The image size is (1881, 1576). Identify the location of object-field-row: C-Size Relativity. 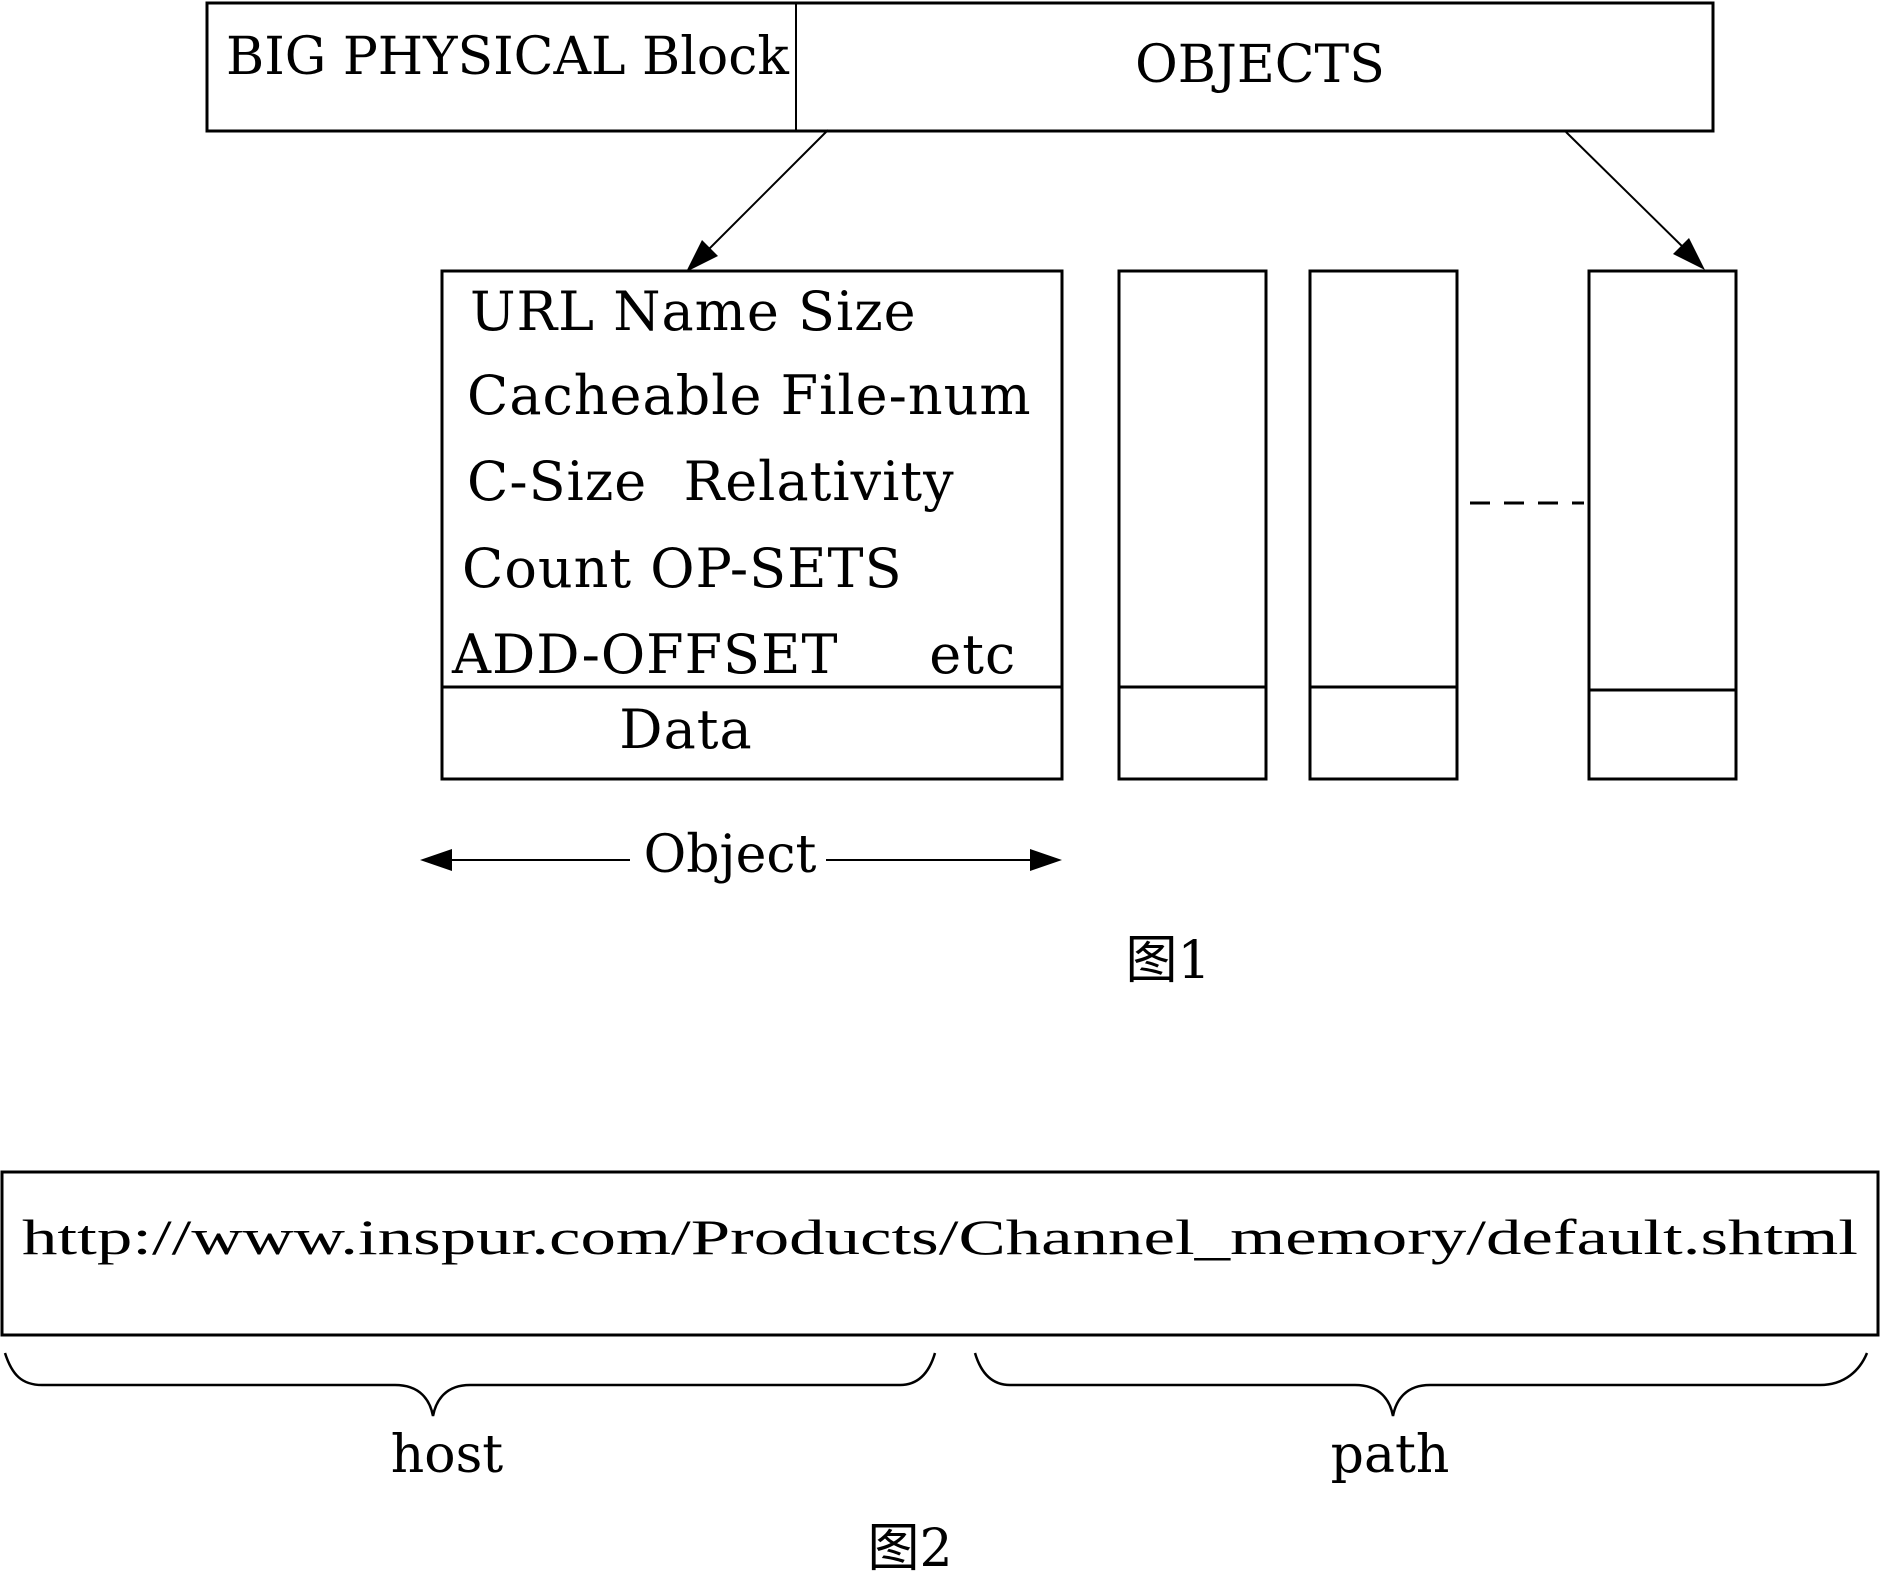
(711, 481).